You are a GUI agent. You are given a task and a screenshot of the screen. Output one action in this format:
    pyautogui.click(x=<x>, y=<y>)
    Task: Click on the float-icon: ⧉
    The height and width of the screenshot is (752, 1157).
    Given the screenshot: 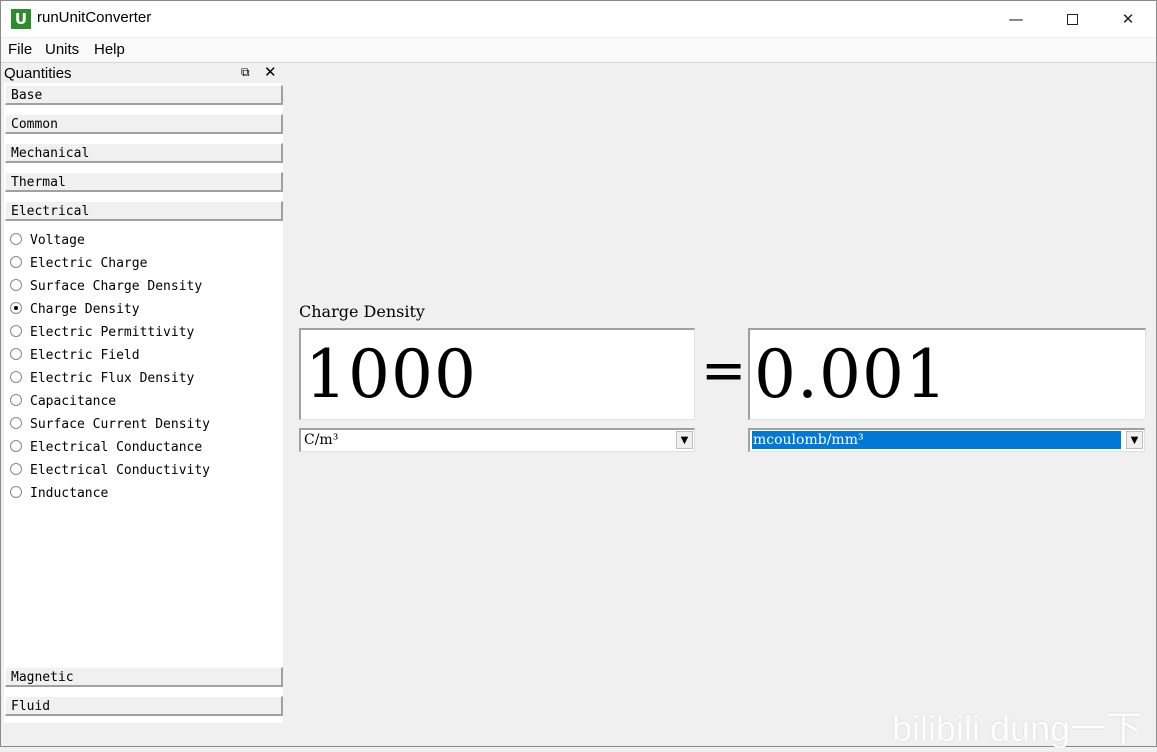 What is the action you would take?
    pyautogui.click(x=245, y=72)
    